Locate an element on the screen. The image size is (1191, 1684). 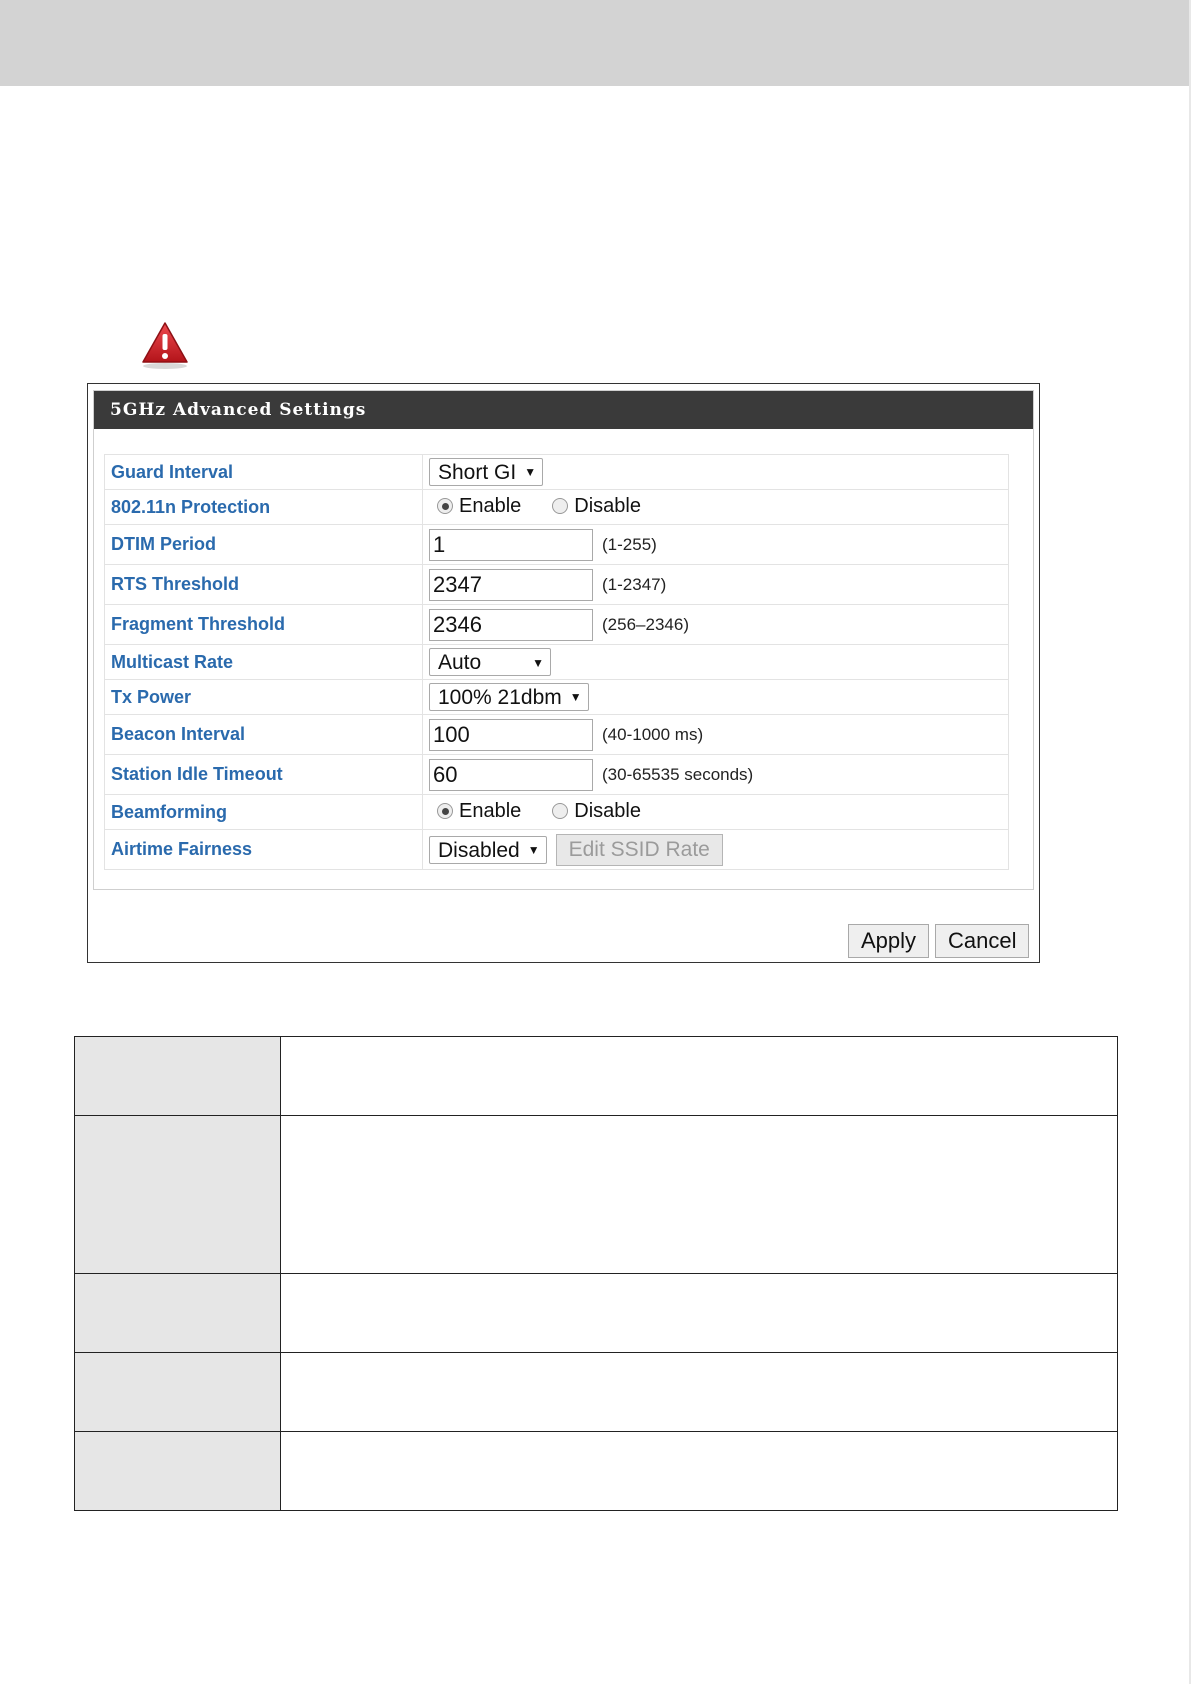
row-guard-interval: Guard Interval Short GI ▼ is located at coordinates (556, 472).